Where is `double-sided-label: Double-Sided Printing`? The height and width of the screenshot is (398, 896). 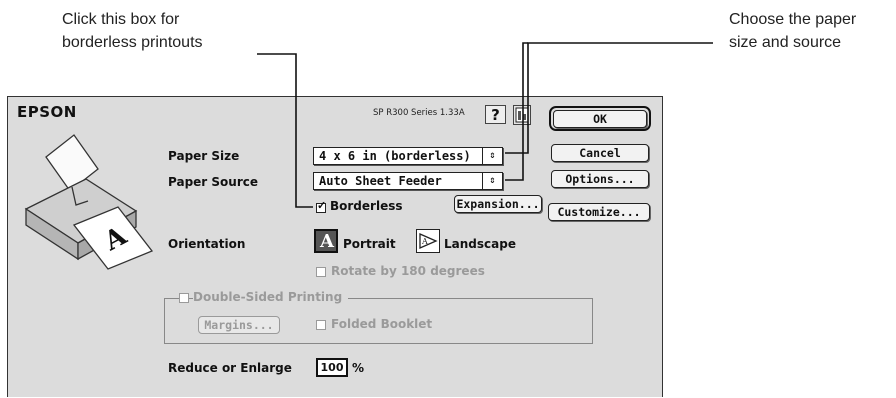 double-sided-label: Double-Sided Printing is located at coordinates (271, 297).